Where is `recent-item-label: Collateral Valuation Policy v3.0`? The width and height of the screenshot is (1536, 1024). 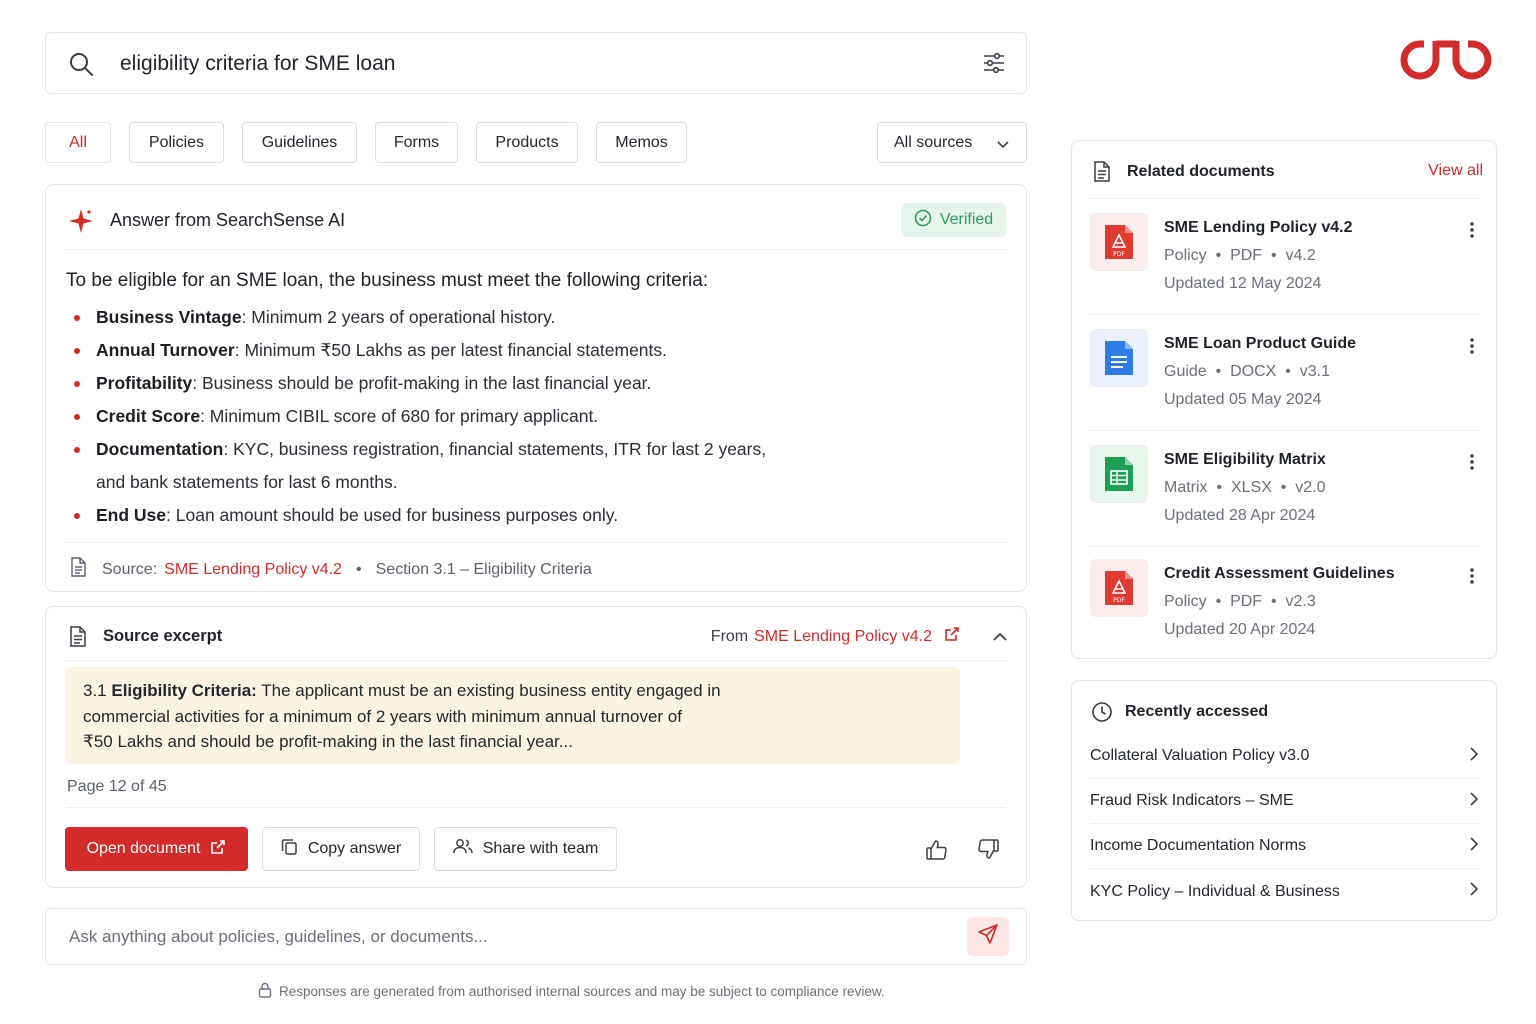 recent-item-label: Collateral Valuation Policy v3.0 is located at coordinates (1200, 755).